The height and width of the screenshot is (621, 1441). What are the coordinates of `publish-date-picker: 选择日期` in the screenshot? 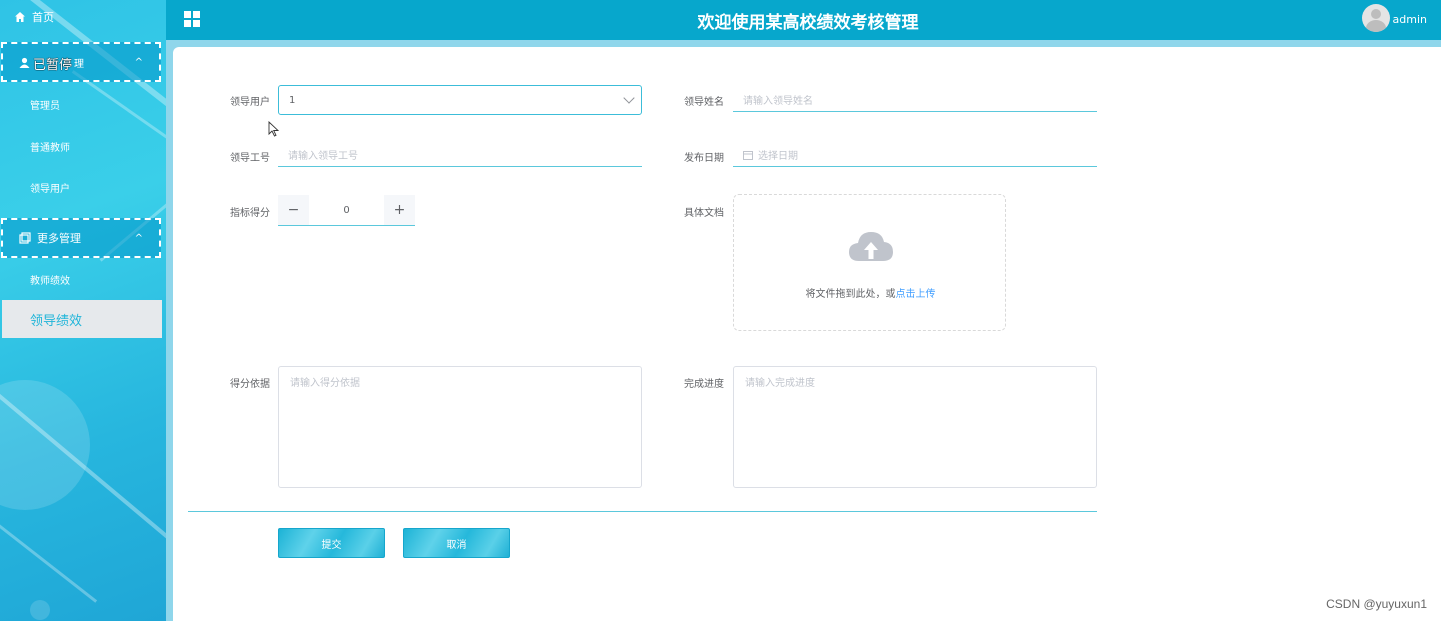 It's located at (915, 155).